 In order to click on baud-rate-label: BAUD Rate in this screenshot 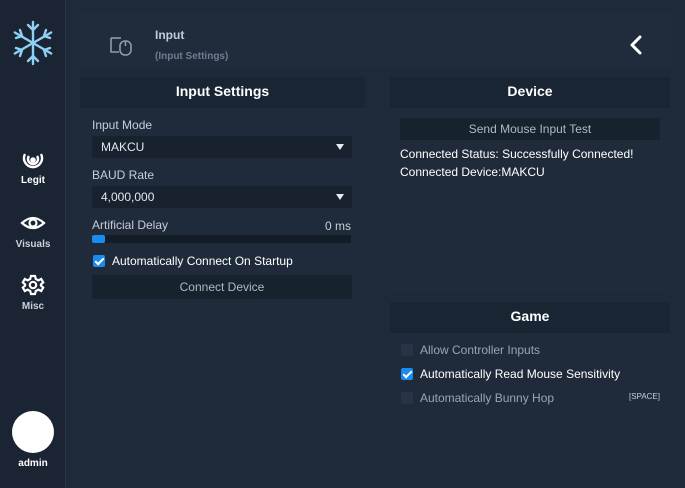, I will do `click(123, 175)`.